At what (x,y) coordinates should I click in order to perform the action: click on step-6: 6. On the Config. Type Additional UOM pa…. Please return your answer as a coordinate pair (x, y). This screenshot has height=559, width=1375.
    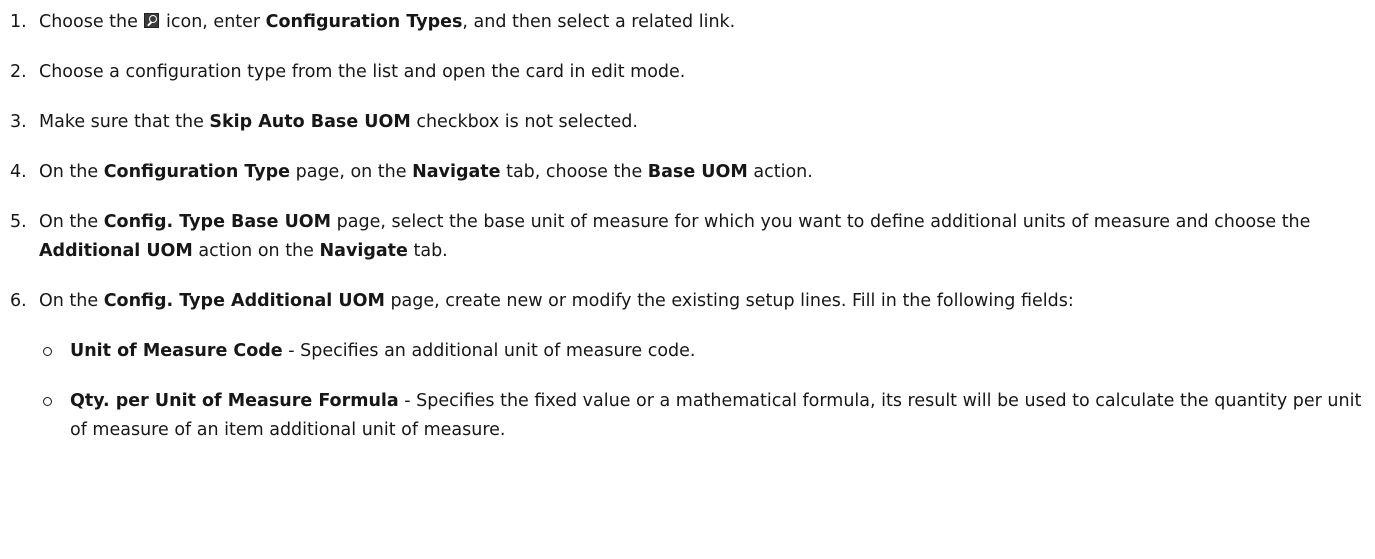
    Looking at the image, I should click on (684, 301).